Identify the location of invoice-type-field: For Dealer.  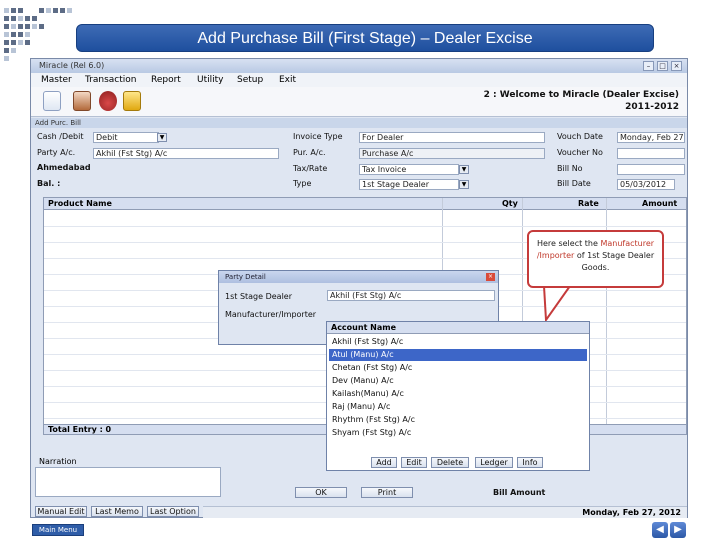
(452, 137).